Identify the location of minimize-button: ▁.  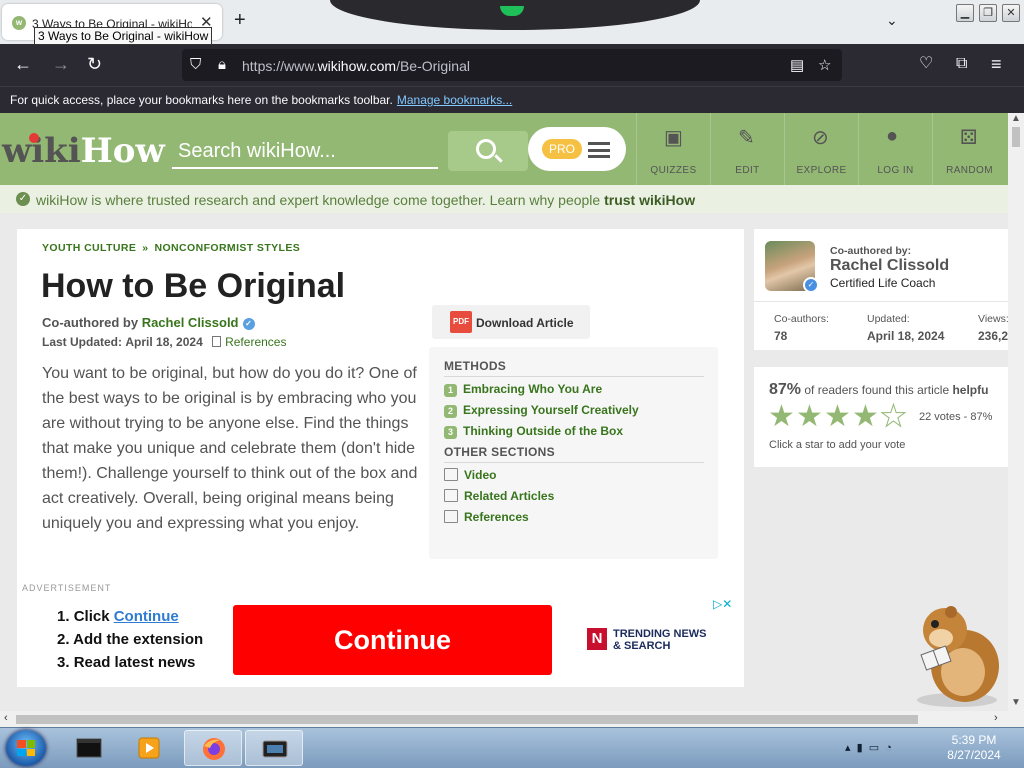
(965, 13).